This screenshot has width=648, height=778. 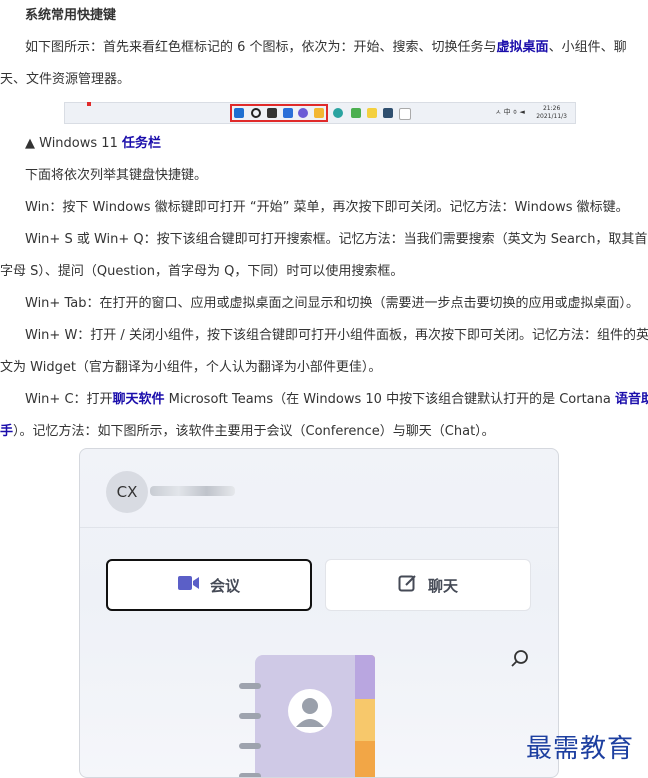 I want to click on contacts-book-illustration, so click(x=307, y=716).